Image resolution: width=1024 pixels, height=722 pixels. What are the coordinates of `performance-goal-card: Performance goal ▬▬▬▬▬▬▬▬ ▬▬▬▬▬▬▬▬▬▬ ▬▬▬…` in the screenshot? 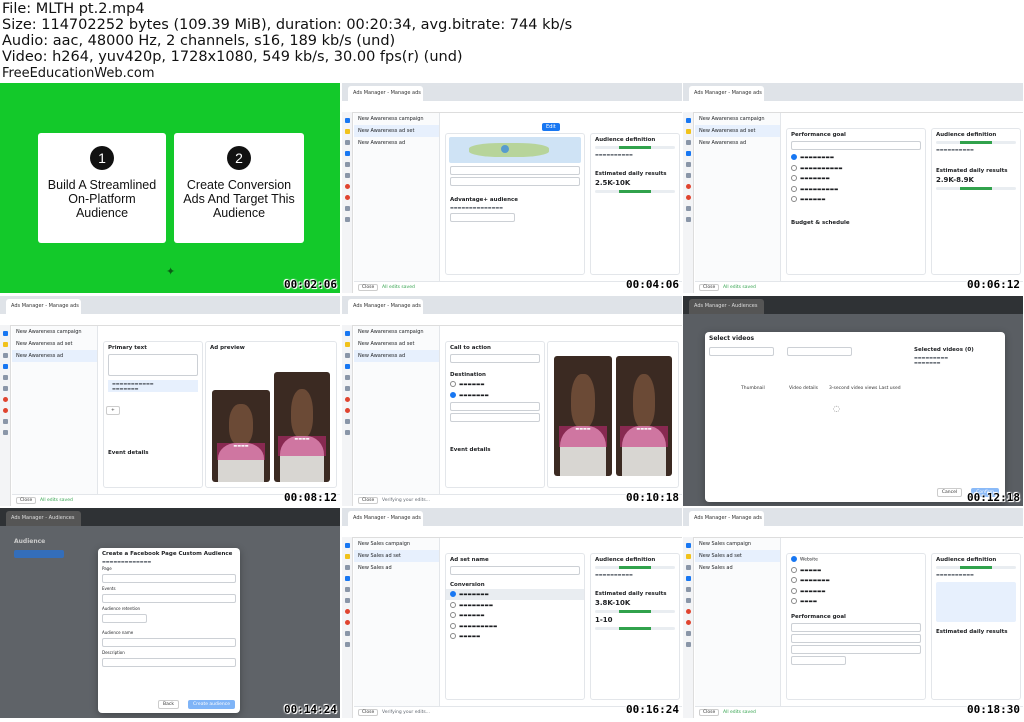 It's located at (856, 201).